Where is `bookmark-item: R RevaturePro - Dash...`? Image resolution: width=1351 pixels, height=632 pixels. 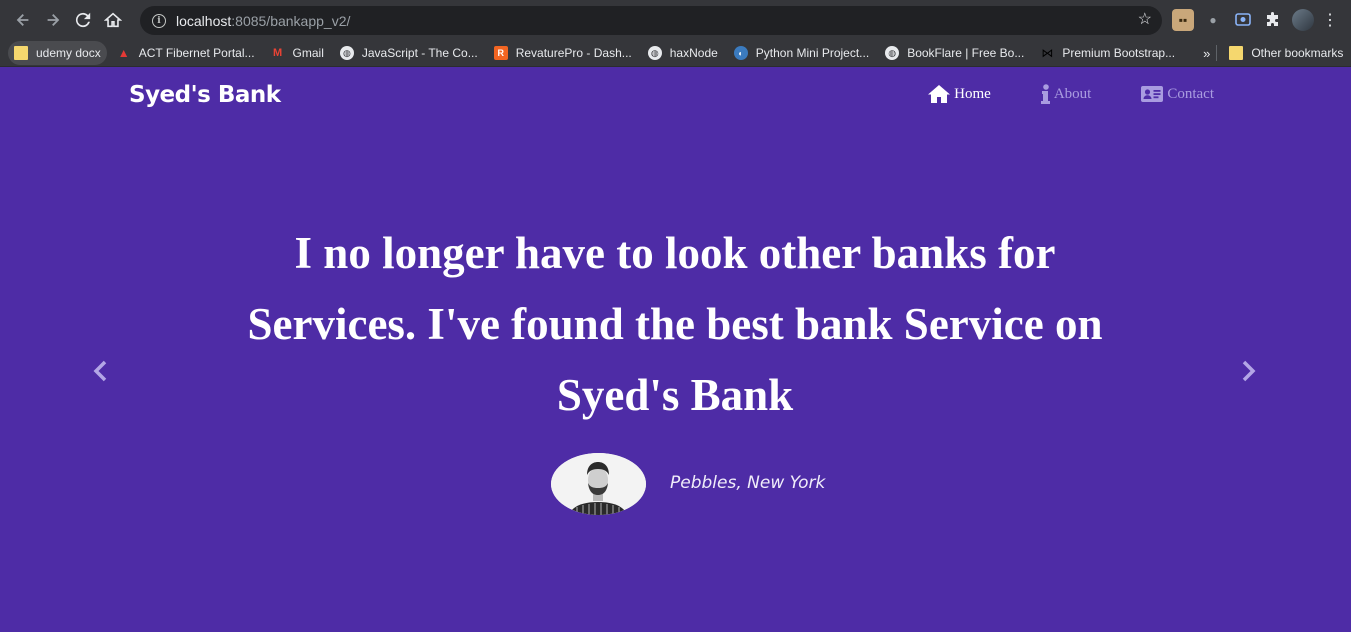 bookmark-item: R RevaturePro - Dash... is located at coordinates (563, 53).